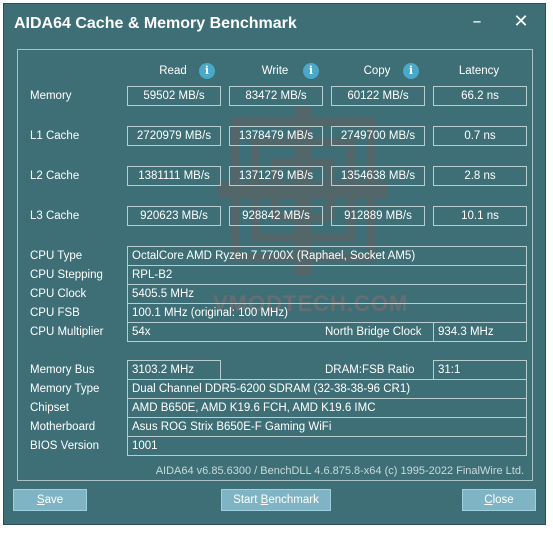  Describe the element at coordinates (67, 332) in the screenshot. I see `cpu-multiplier-label: CPU Multiplier` at that location.